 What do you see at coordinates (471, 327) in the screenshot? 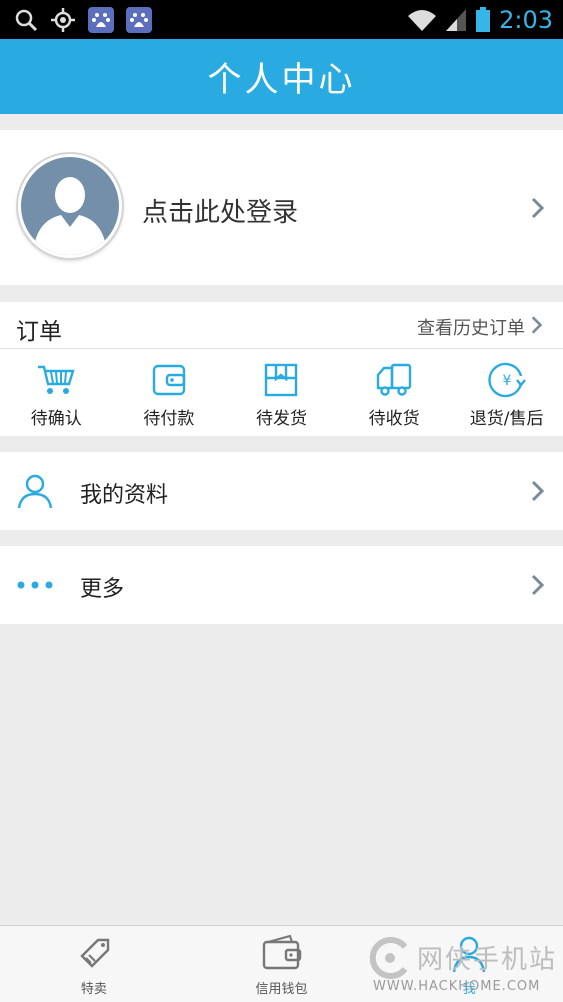
I see `order-history-link: 查看历史订单` at bounding box center [471, 327].